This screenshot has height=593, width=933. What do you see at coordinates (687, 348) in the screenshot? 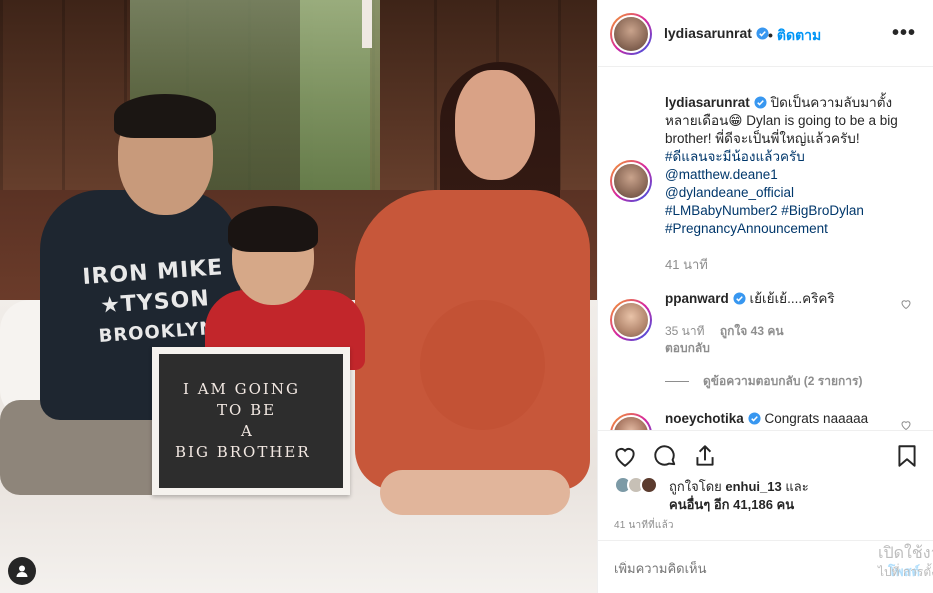
I see `reply-button: ตอบกลับ` at bounding box center [687, 348].